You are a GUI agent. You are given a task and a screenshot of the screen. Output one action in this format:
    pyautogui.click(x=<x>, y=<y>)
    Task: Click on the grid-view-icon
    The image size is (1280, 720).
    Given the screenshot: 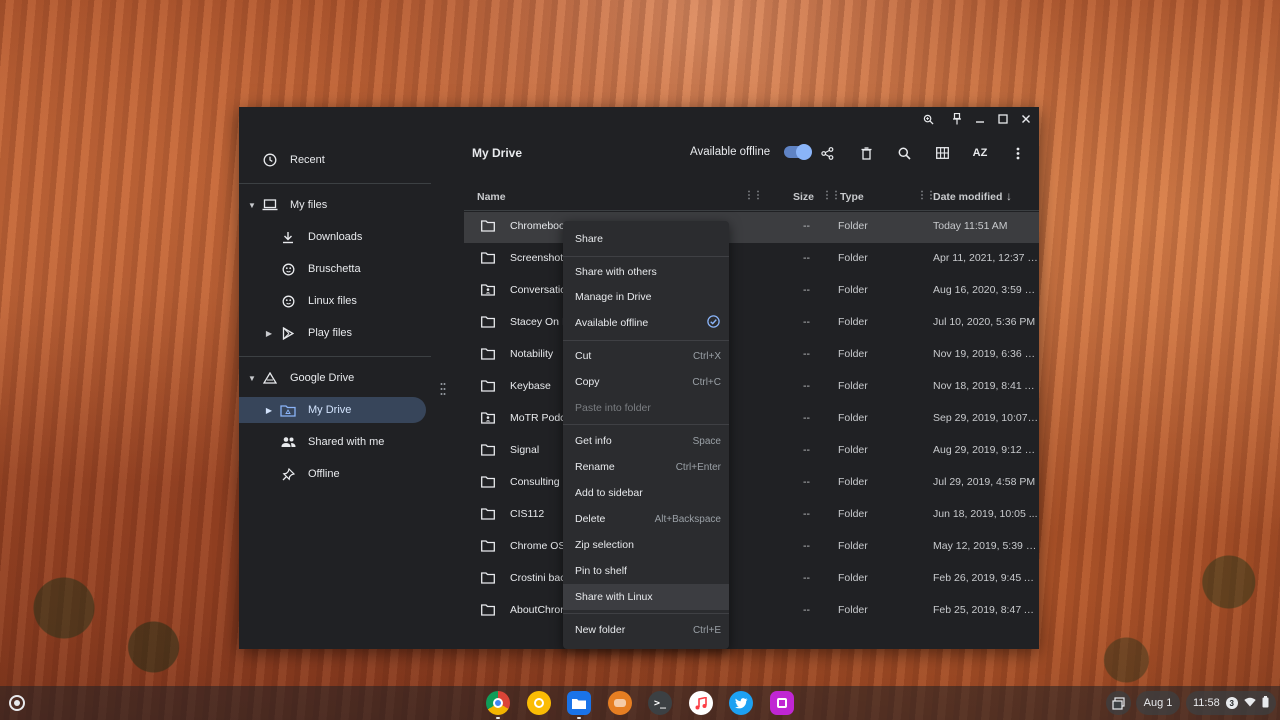 What is the action you would take?
    pyautogui.click(x=942, y=153)
    